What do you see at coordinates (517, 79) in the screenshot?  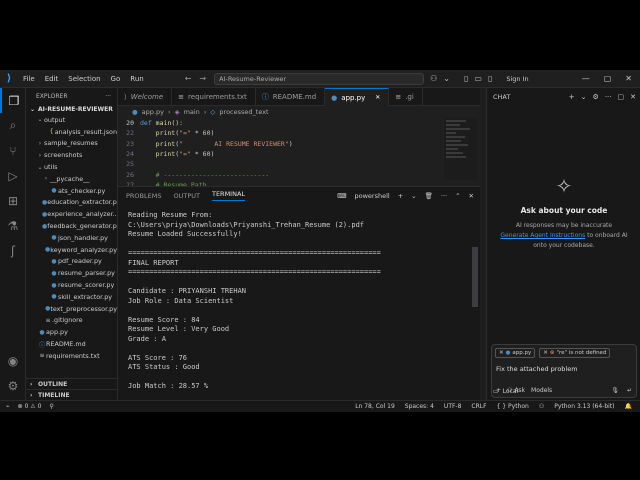 I see `sign-in-button: Sign In` at bounding box center [517, 79].